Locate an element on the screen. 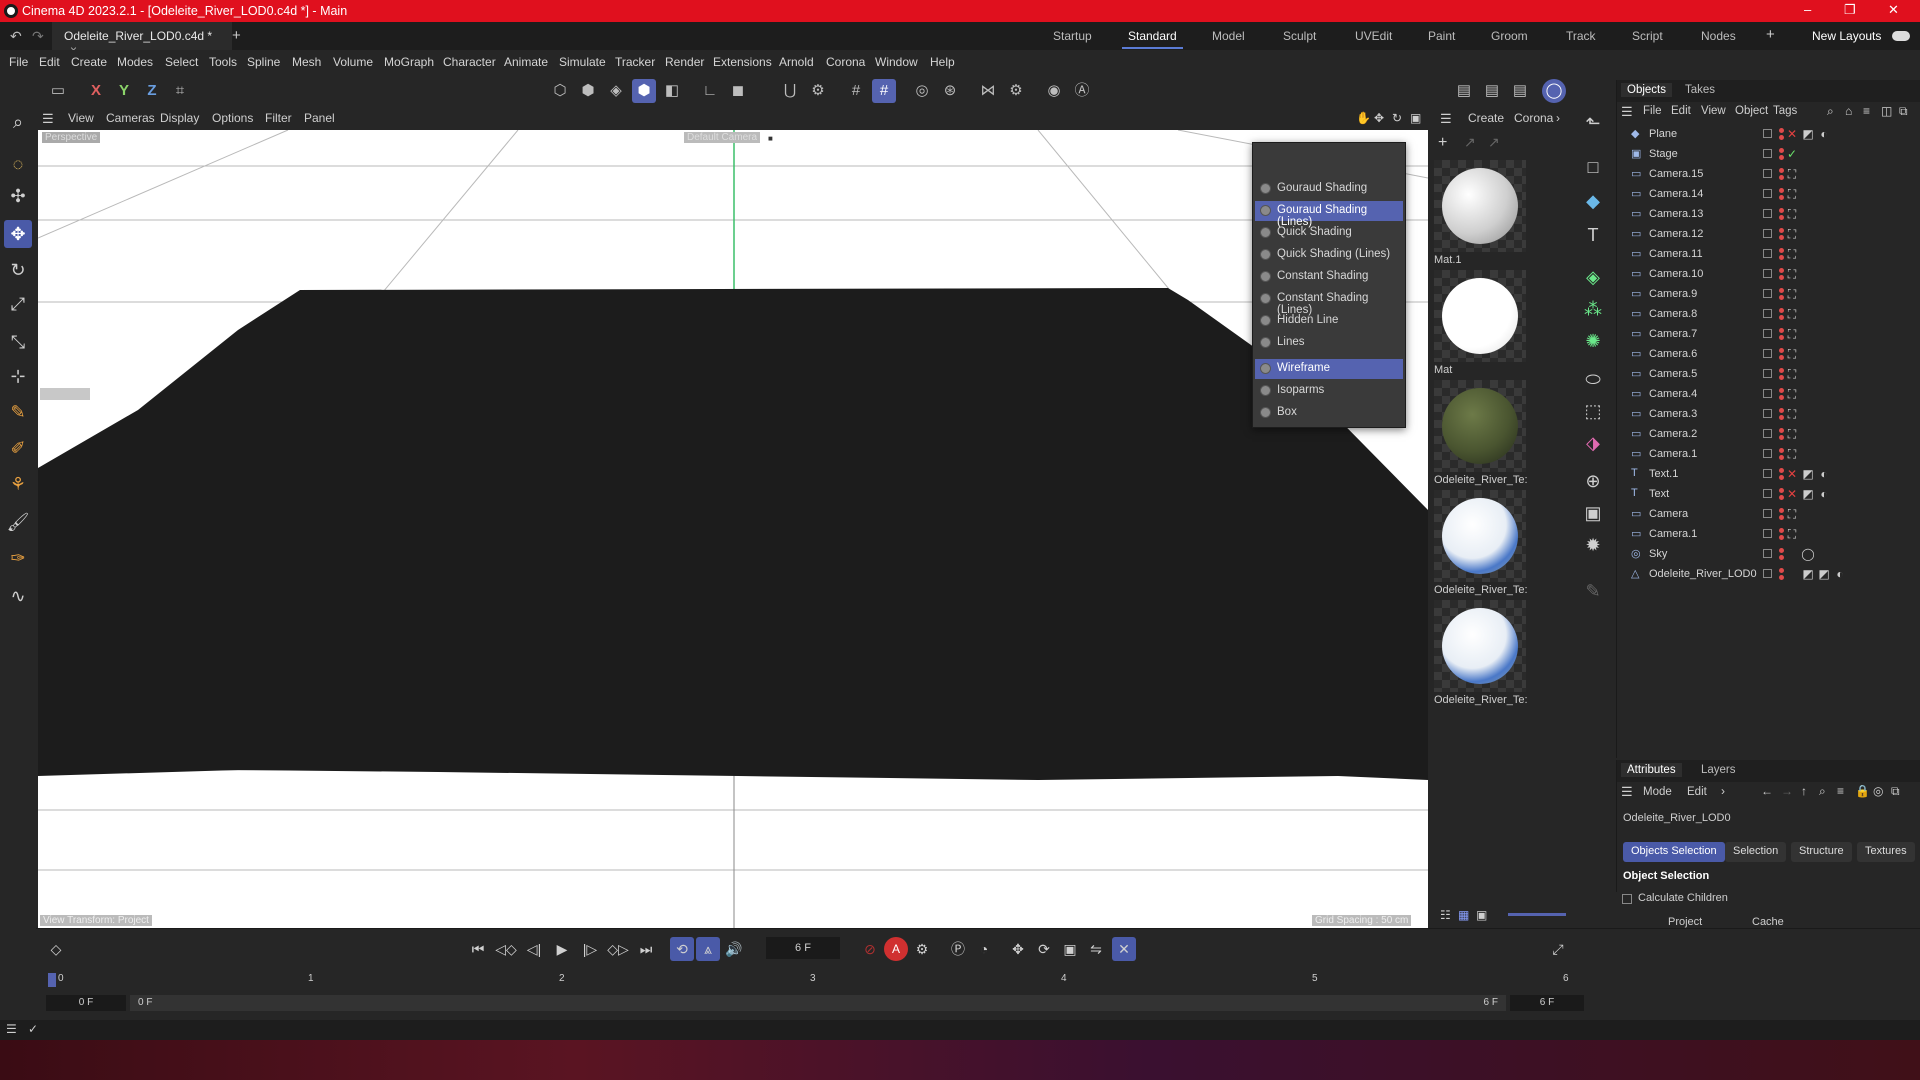  shading-option-gouraud-lines: Gouraud Shading (Lines) is located at coordinates (1329, 214).